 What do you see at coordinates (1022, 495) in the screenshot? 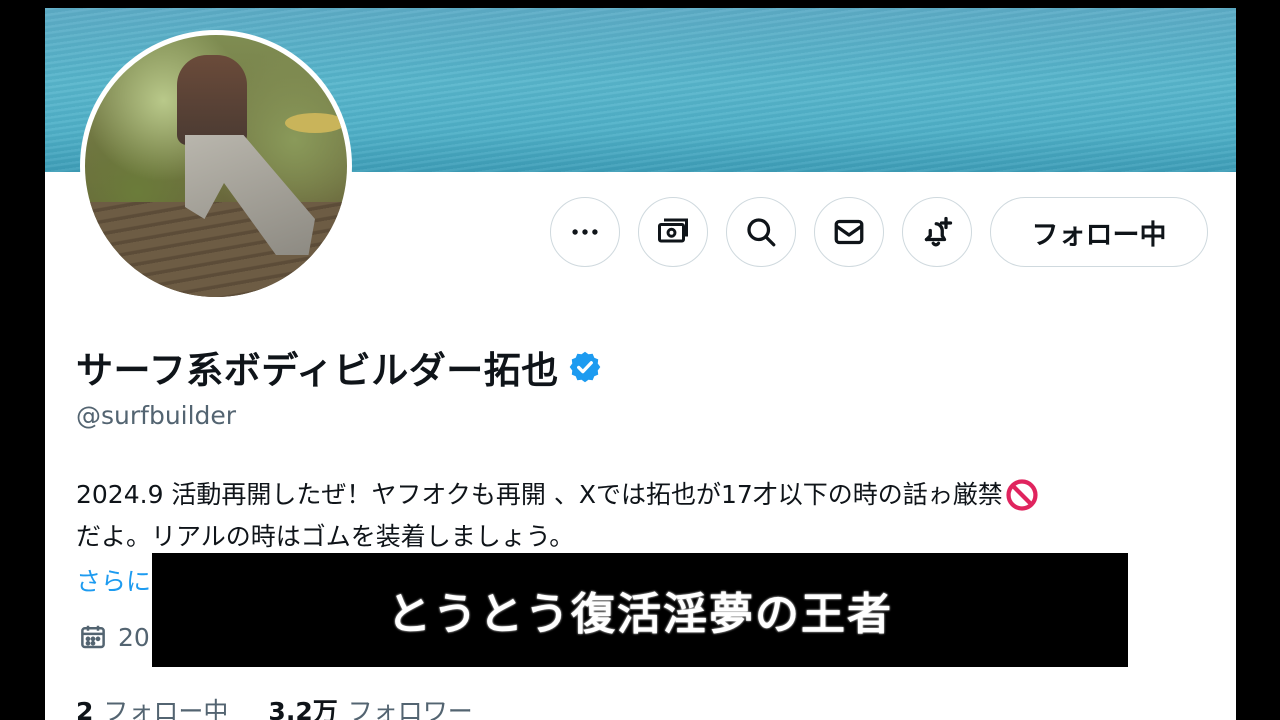
I see `prohibited-icon` at bounding box center [1022, 495].